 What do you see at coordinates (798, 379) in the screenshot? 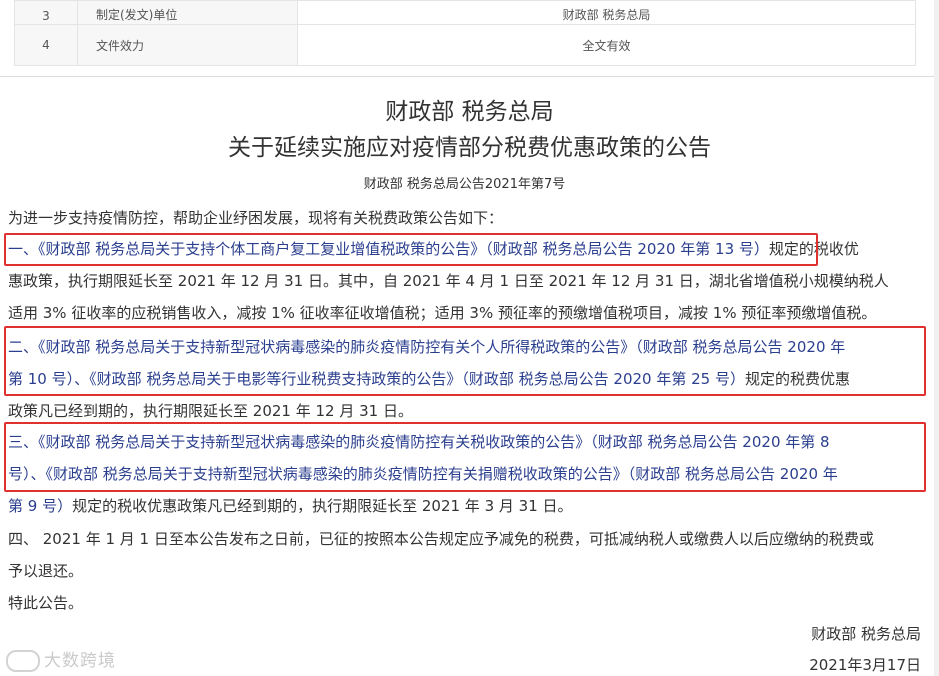
I see `item2-text: 规定的税费优惠` at bounding box center [798, 379].